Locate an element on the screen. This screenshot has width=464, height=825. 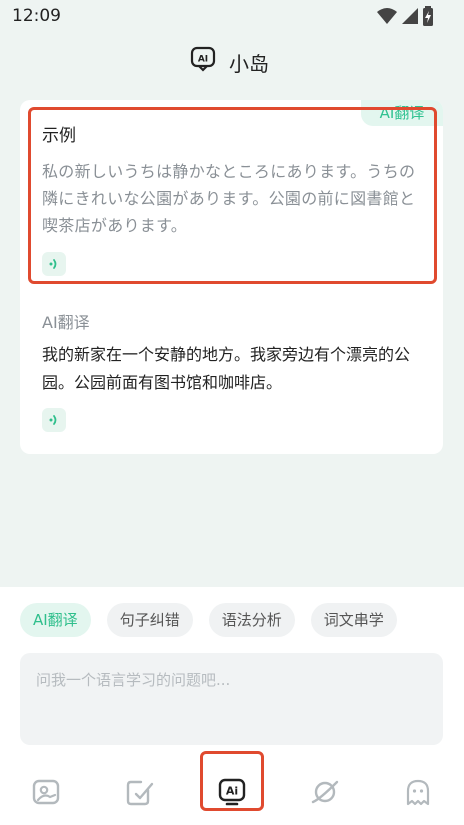
status-time: 12:09 is located at coordinates (36, 16).